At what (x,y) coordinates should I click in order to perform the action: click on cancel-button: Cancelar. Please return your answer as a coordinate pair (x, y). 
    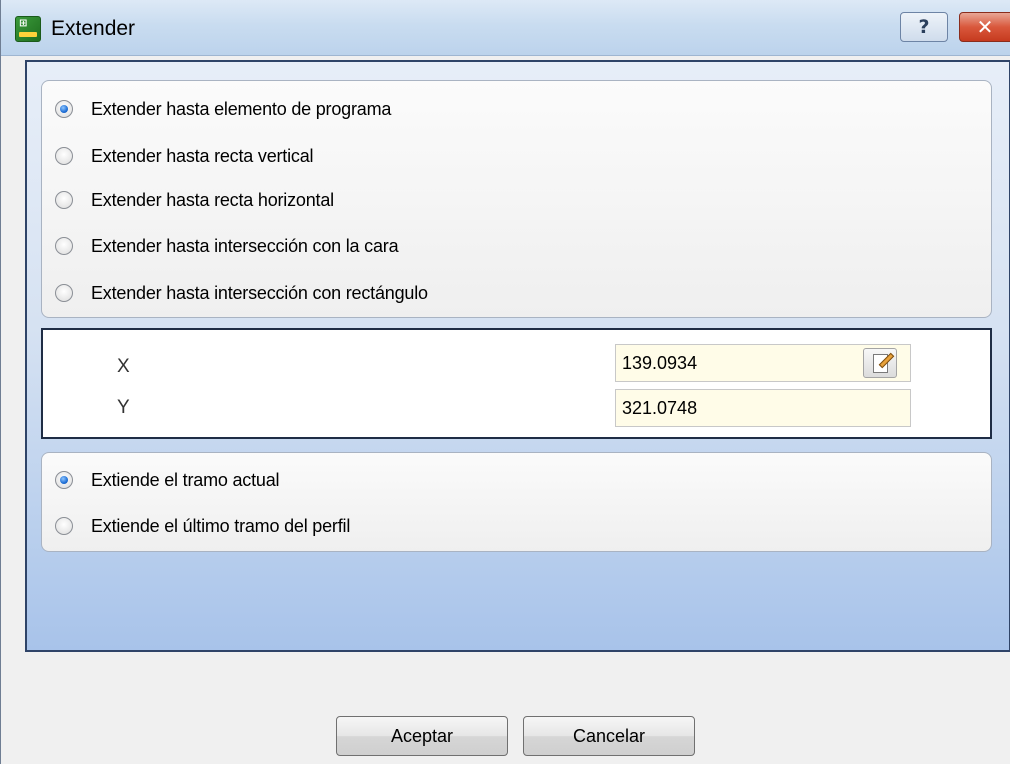
    Looking at the image, I should click on (609, 736).